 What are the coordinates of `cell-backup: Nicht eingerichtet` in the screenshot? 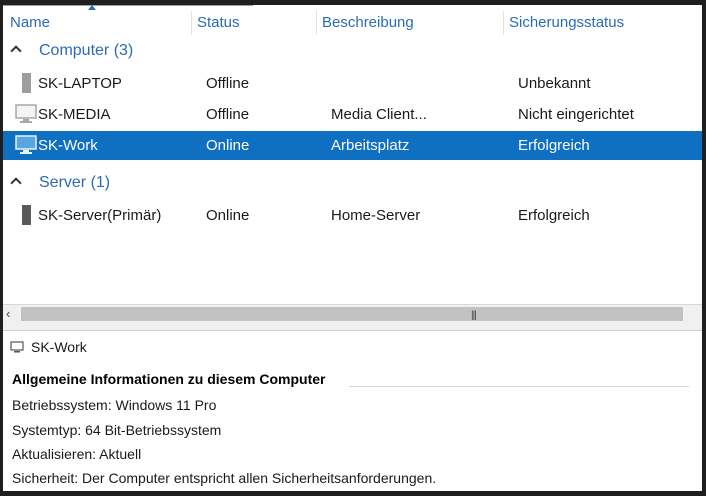 It's located at (576, 114).